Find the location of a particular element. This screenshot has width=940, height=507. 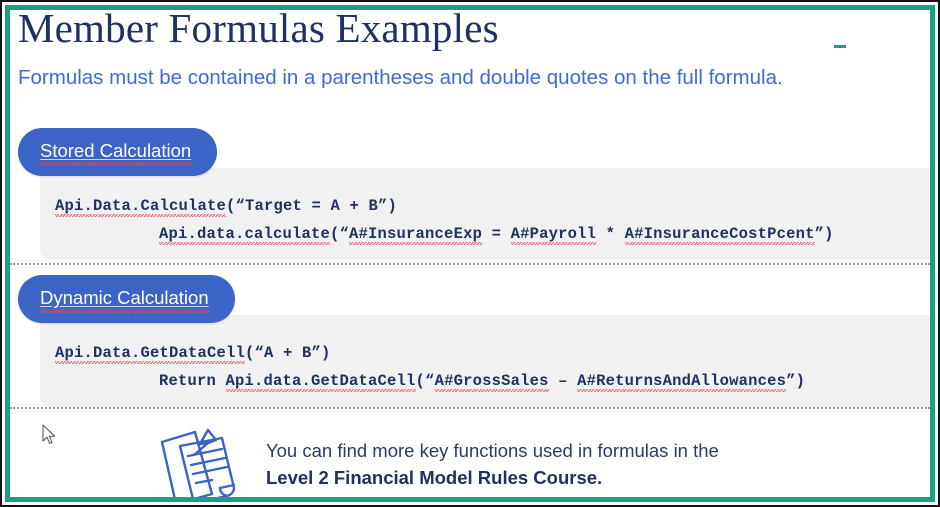

code-operator-1: = is located at coordinates (496, 234).